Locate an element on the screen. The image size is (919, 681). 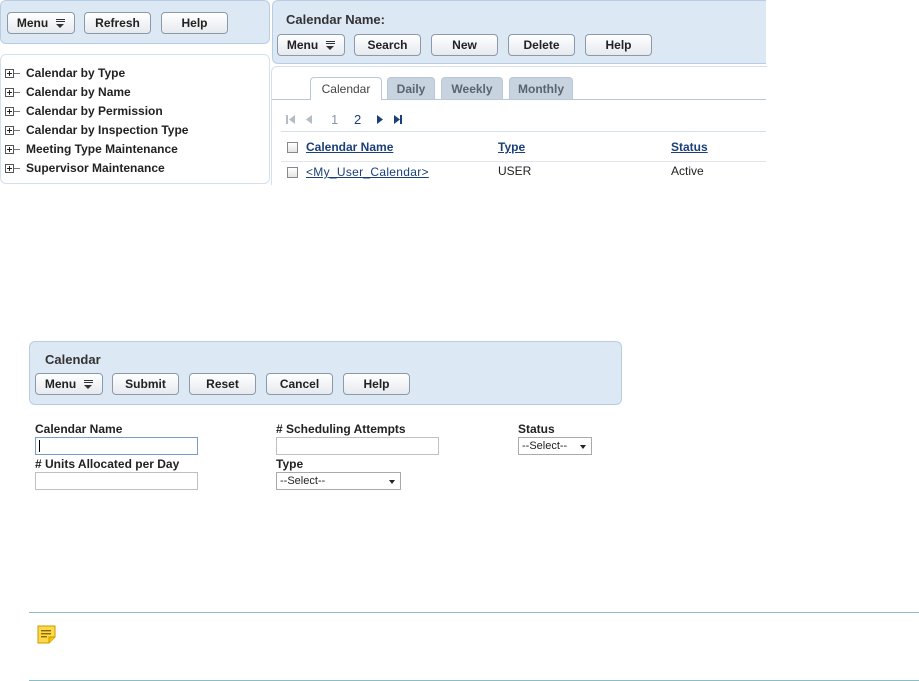
left-toolbar: Menu Refresh Help is located at coordinates (135, 22).